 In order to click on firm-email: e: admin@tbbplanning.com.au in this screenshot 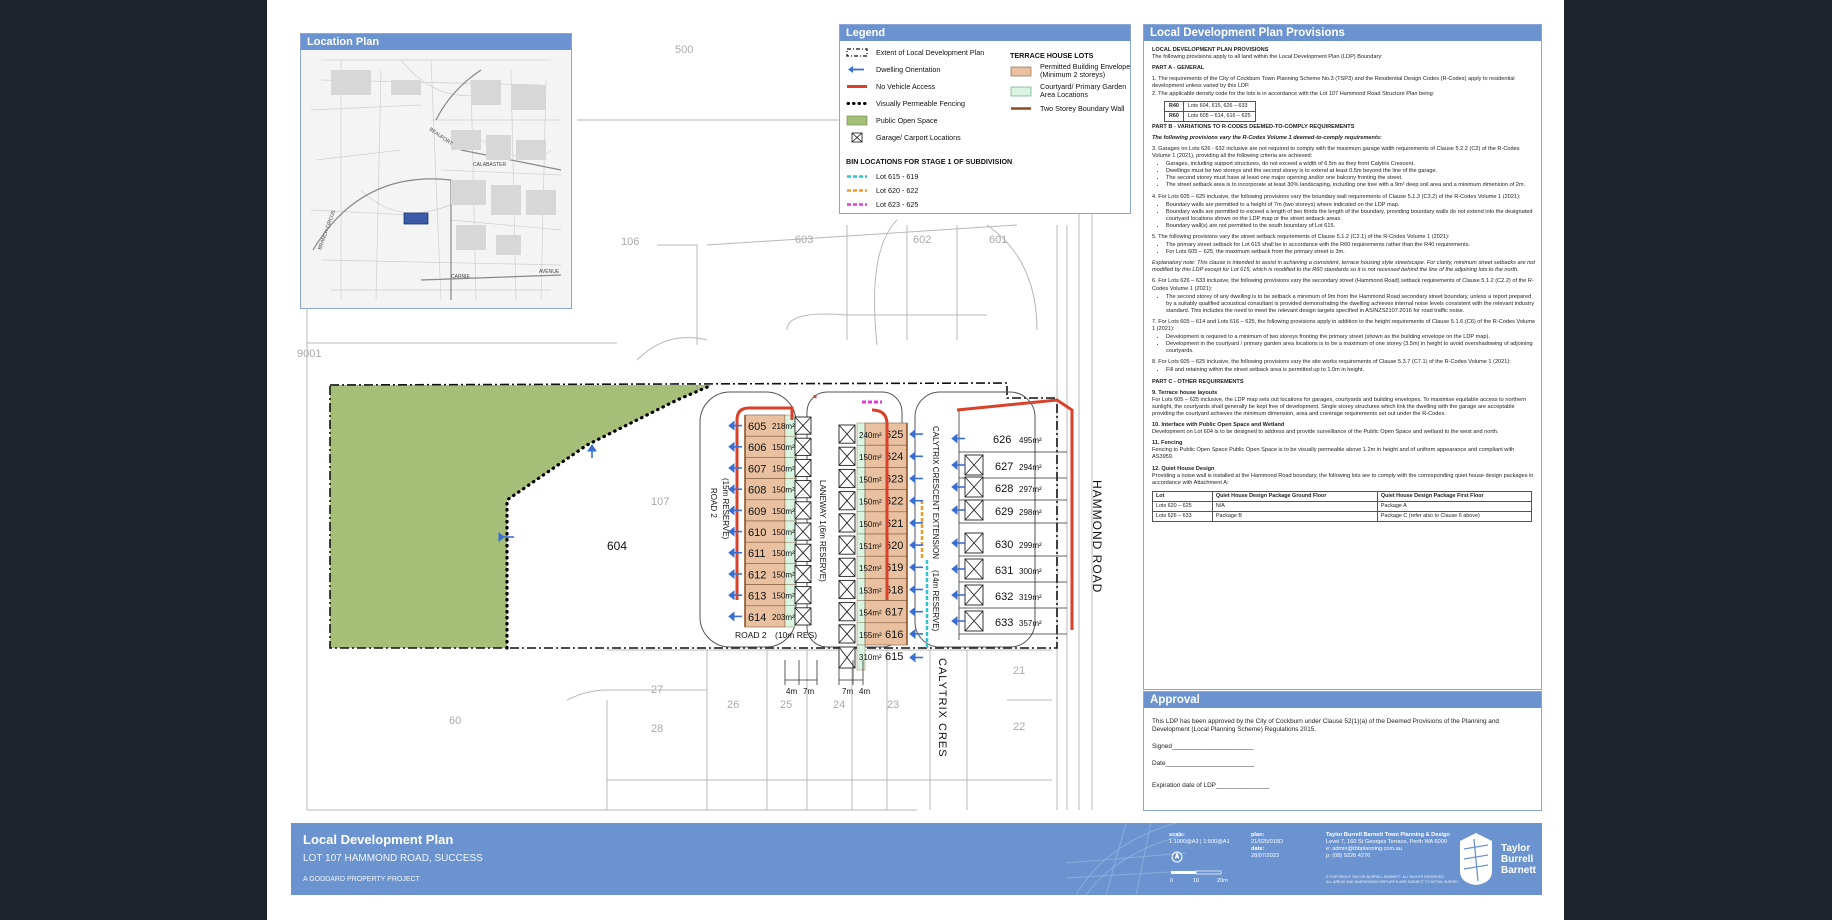, I will do `click(1364, 849)`.